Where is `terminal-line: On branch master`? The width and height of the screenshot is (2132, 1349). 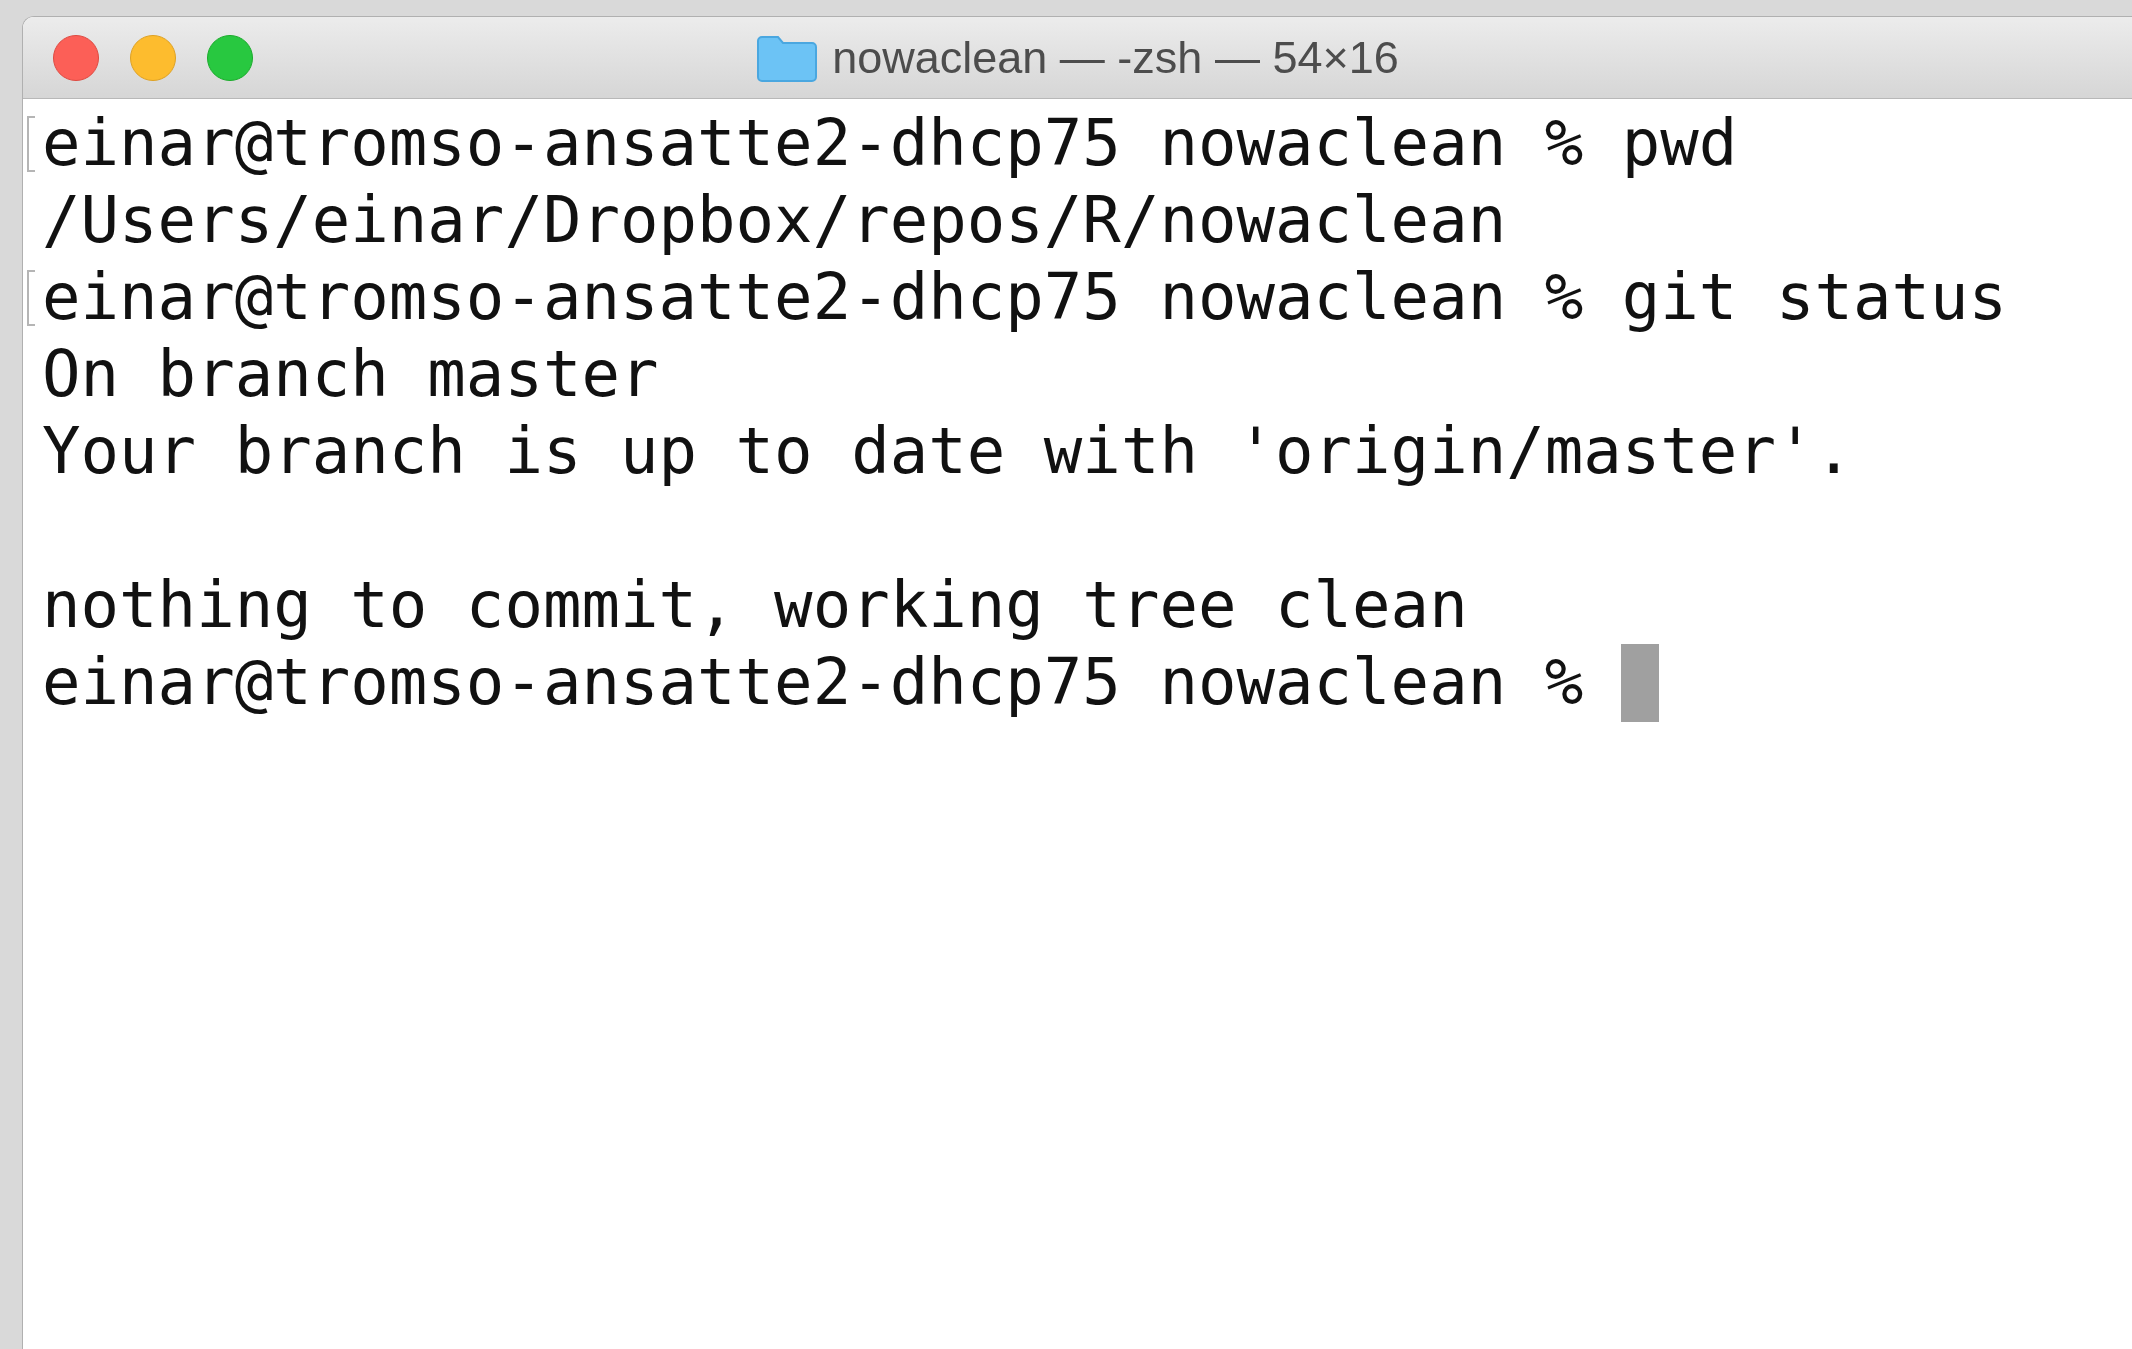 terminal-line: On branch master is located at coordinates (350, 374).